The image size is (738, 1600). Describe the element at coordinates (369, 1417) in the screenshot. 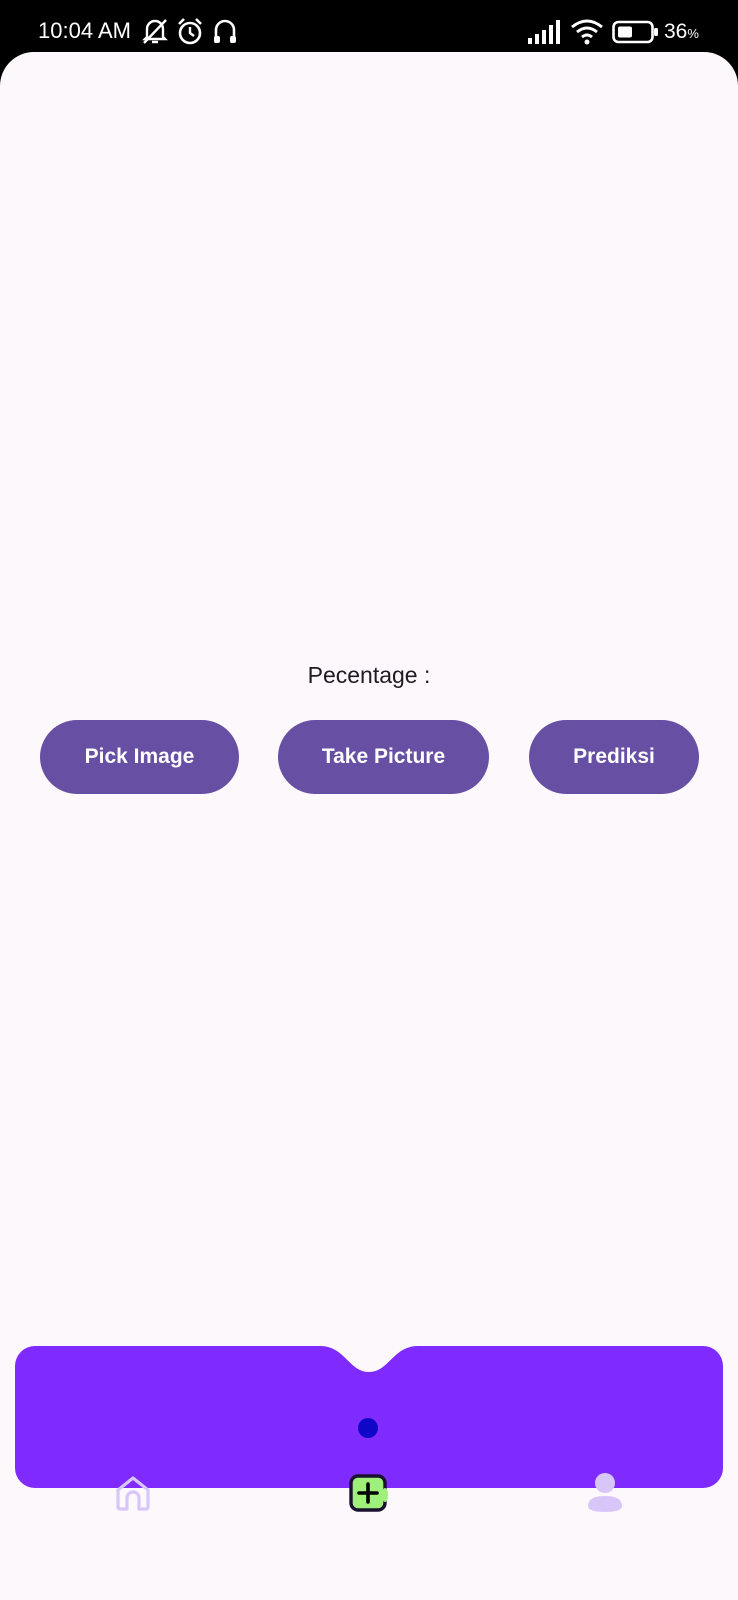

I see `bottom-navigation-bar` at that location.